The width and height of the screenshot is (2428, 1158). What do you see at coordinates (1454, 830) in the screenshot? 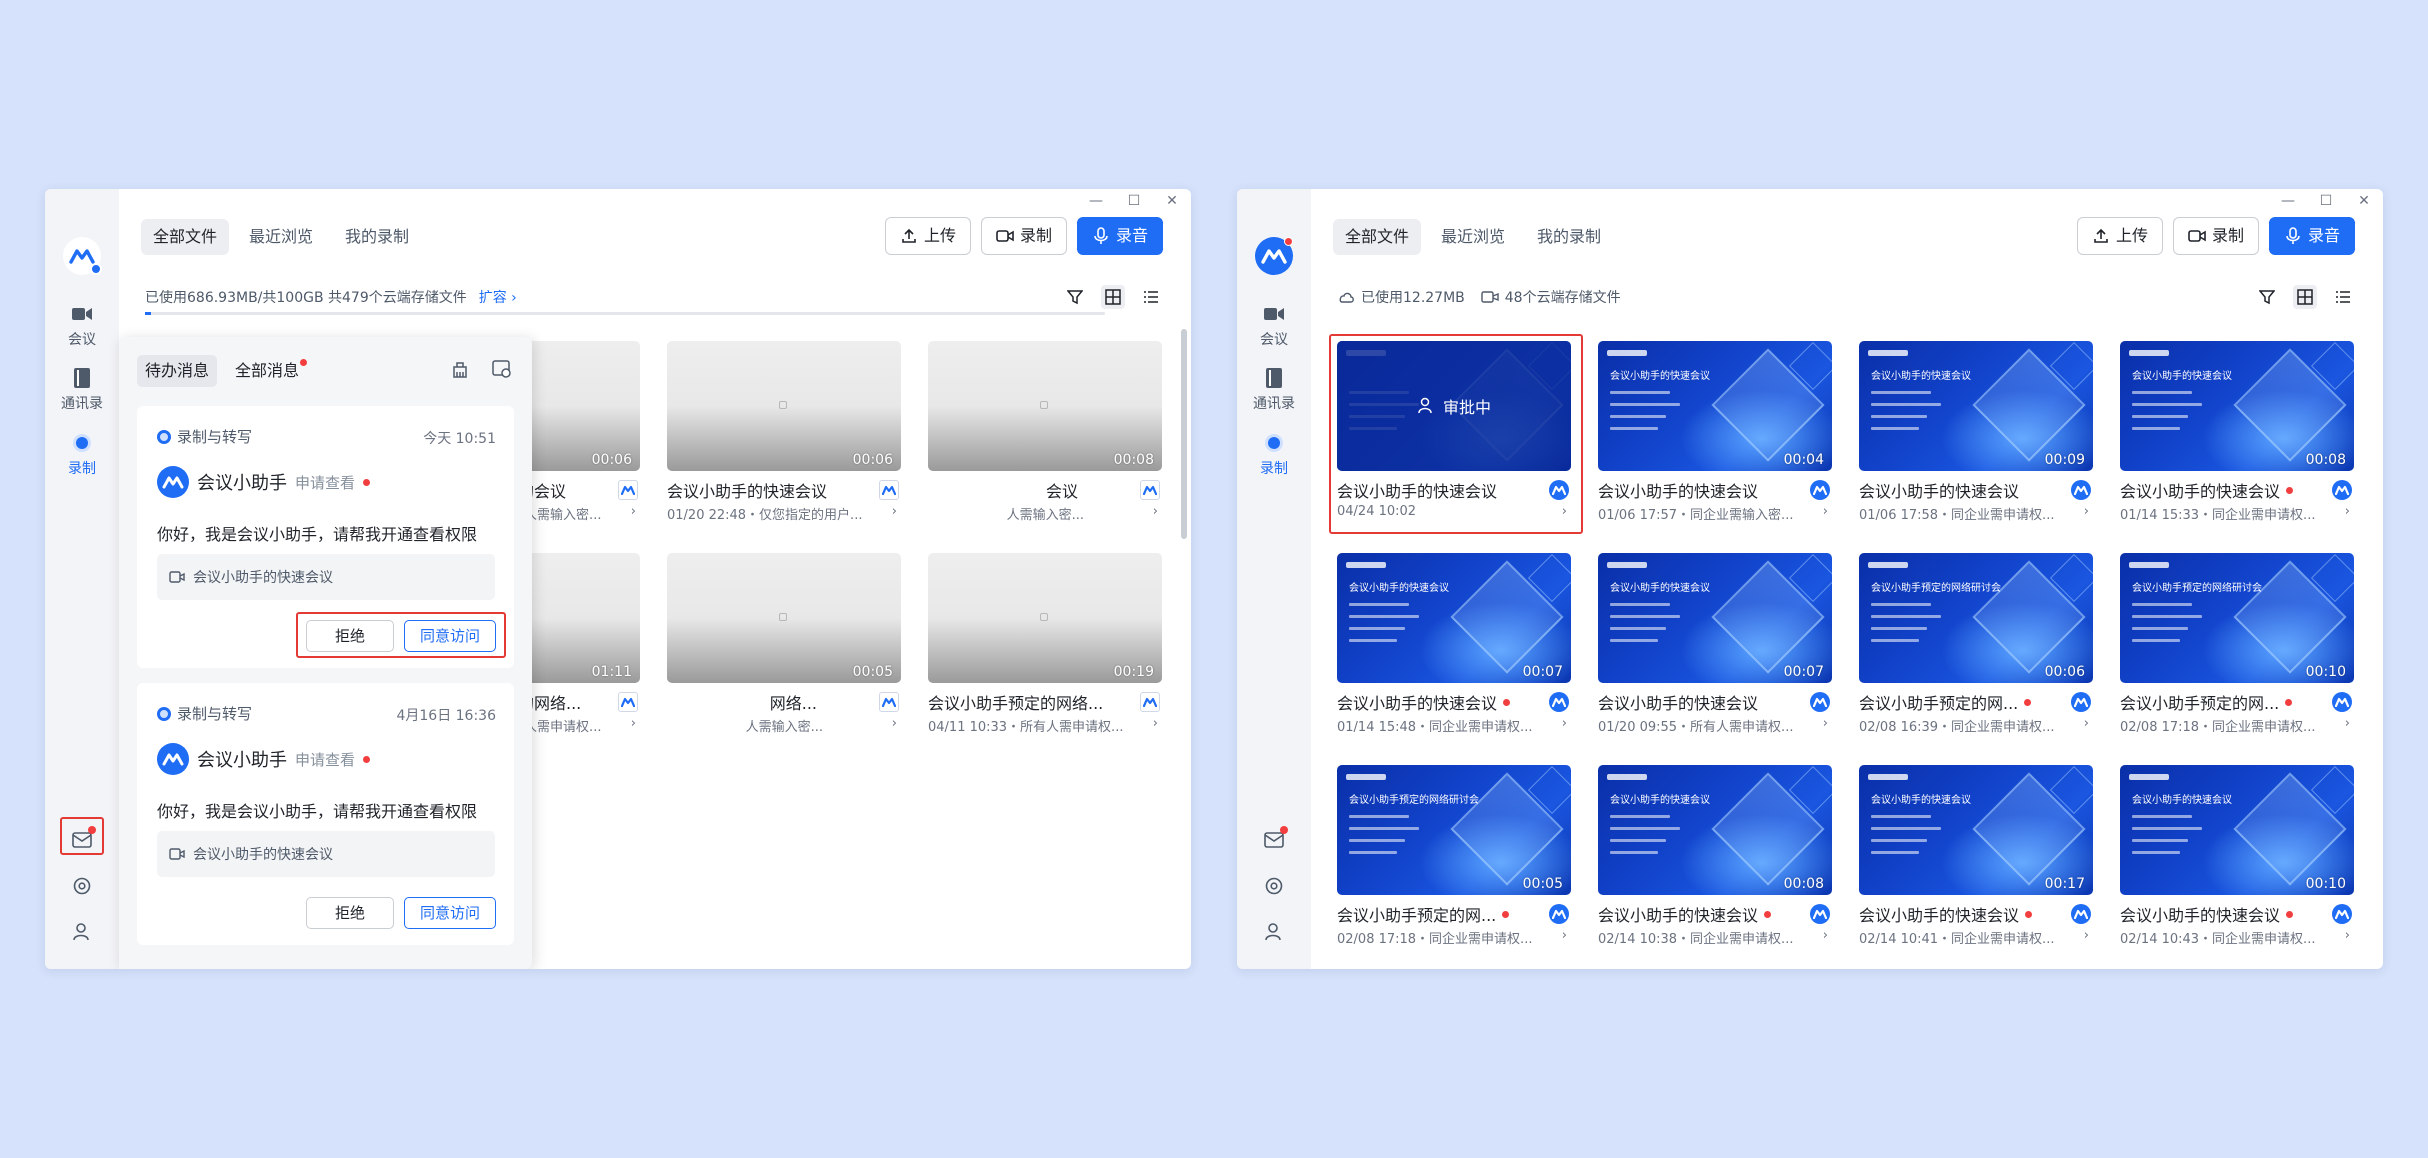
I see `video-thumbnail: 会议小助手预定的网络研讨会 00:05` at bounding box center [1454, 830].